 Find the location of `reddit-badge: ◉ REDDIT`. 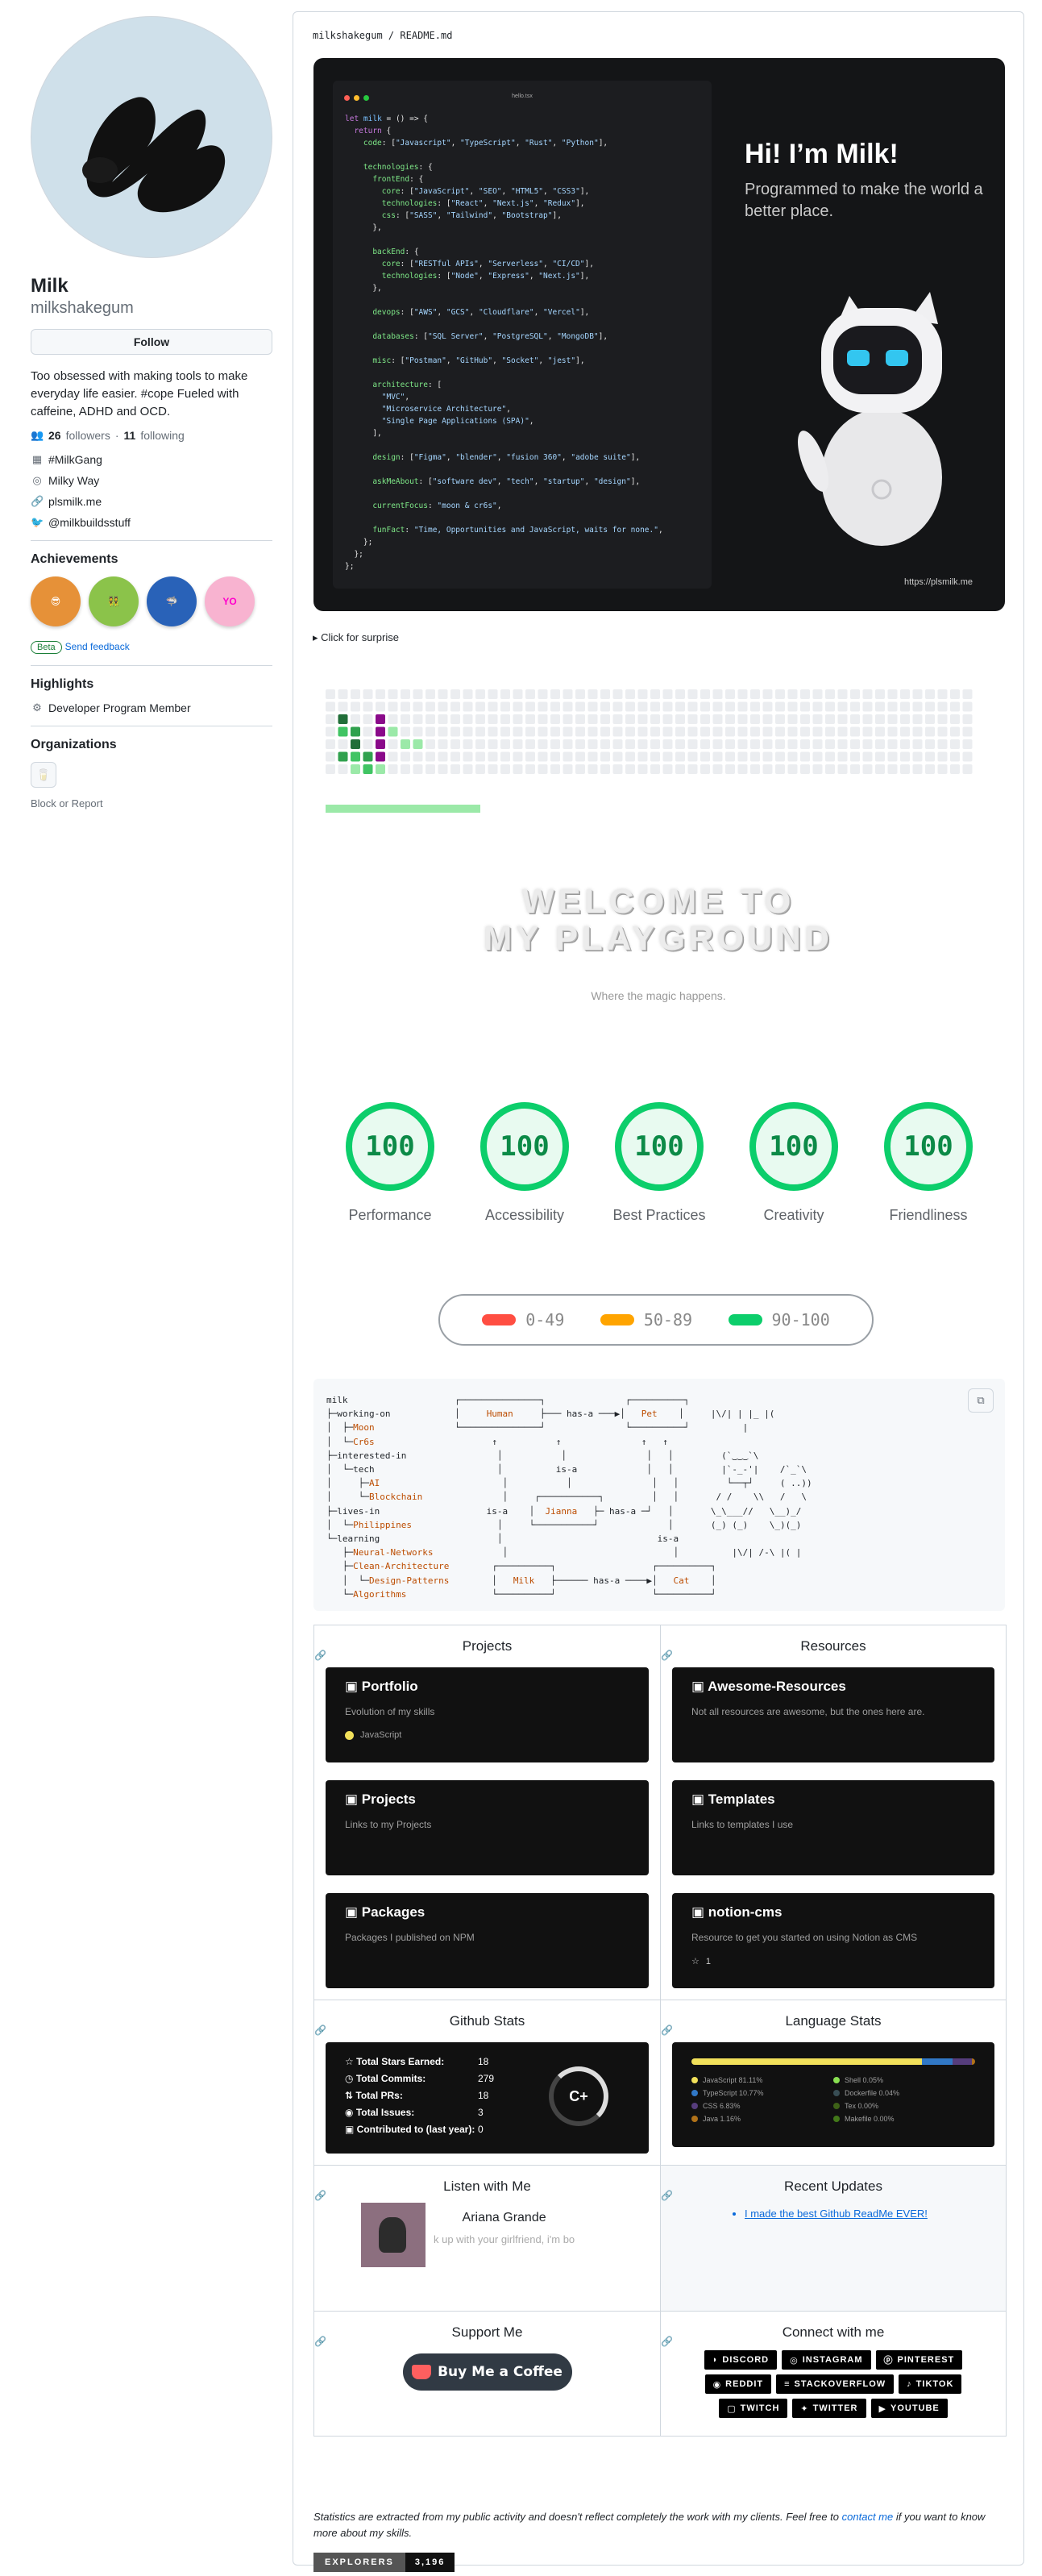

reddit-badge: ◉ REDDIT is located at coordinates (738, 2384).